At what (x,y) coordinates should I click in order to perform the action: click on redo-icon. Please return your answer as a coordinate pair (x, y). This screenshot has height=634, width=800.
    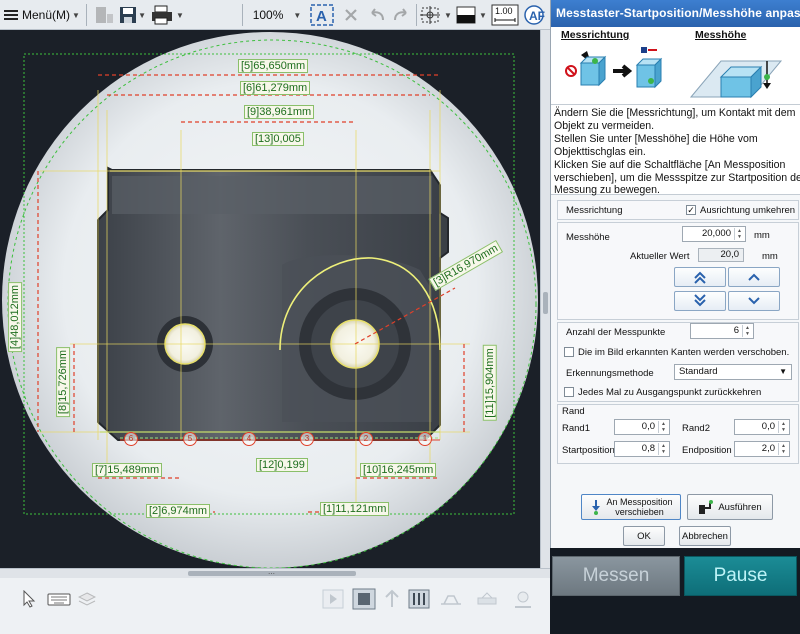
    Looking at the image, I should click on (401, 15).